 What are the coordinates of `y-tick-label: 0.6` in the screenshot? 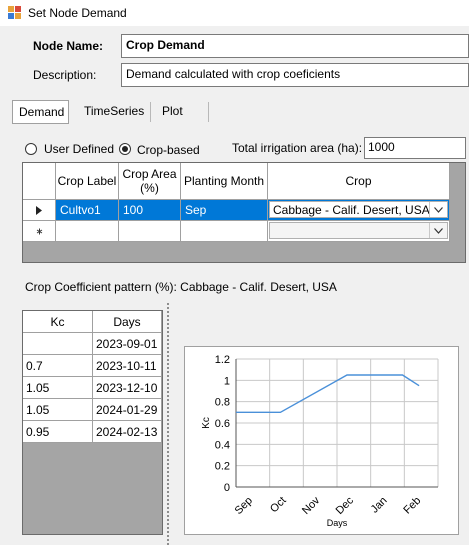 It's located at (222, 424).